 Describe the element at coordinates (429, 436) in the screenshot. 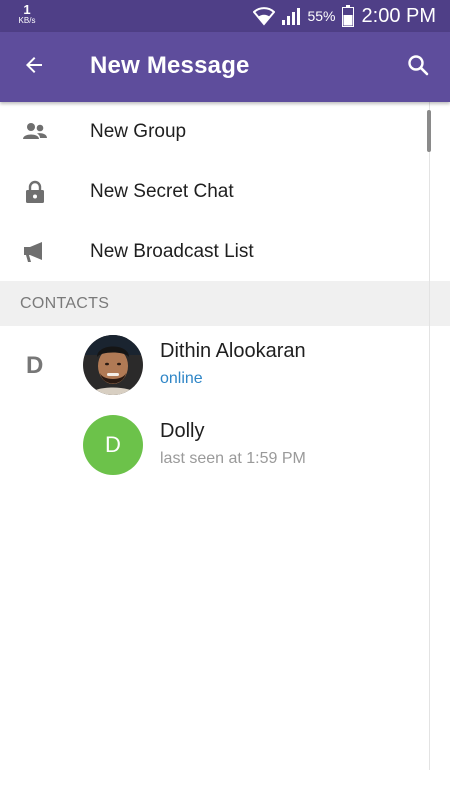

I see `scrollbar-track` at that location.